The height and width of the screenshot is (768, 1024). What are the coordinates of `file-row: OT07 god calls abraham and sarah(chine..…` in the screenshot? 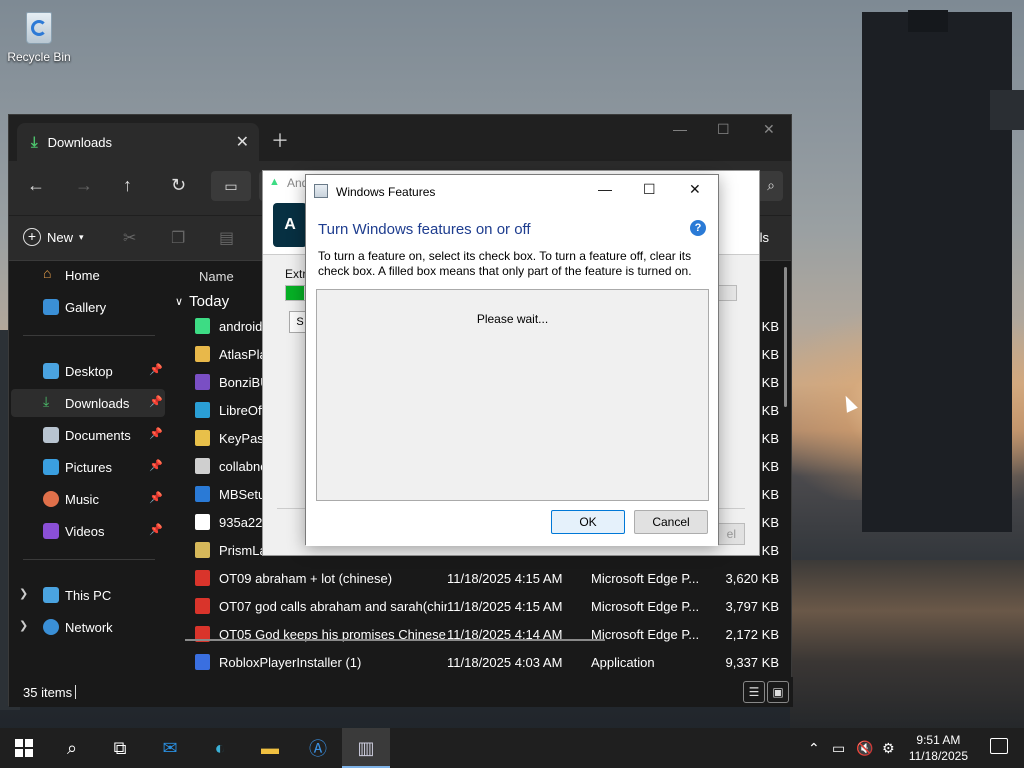 It's located at (485, 607).